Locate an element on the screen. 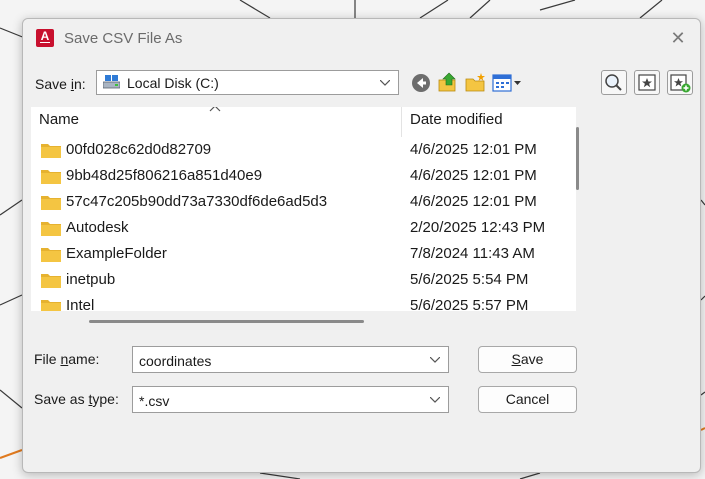  title-bar: A Save CSV File As ✕ is located at coordinates (361, 40).